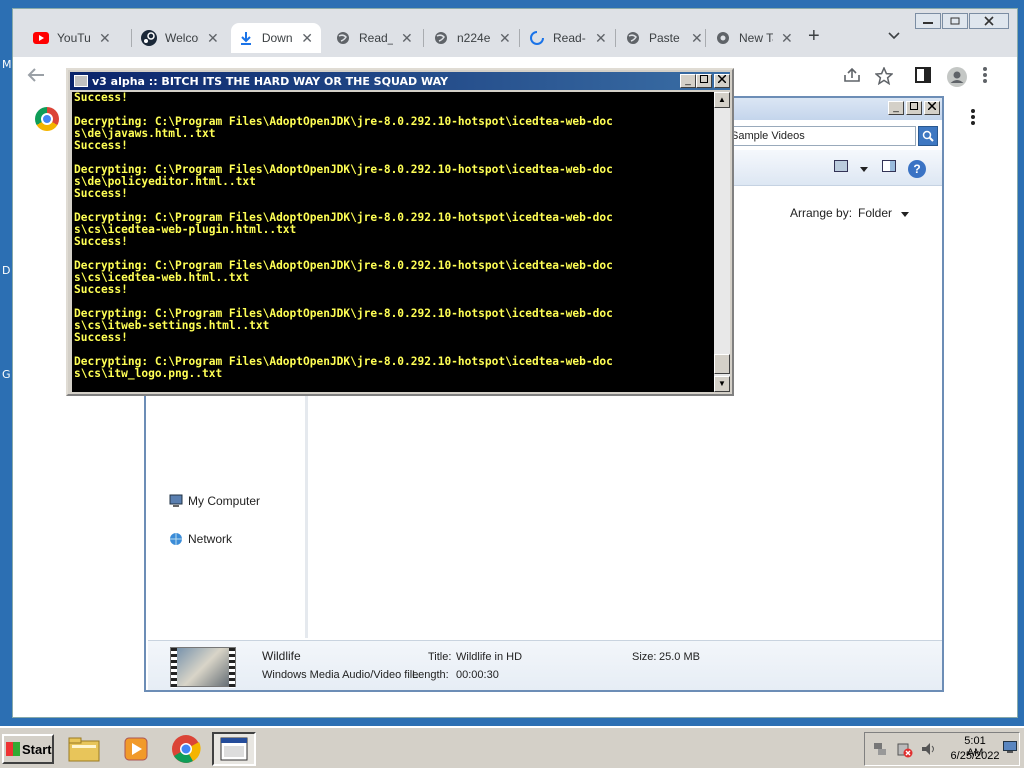  Describe the element at coordinates (875, 213) in the screenshot. I see `arrange-by-value: Folder` at that location.